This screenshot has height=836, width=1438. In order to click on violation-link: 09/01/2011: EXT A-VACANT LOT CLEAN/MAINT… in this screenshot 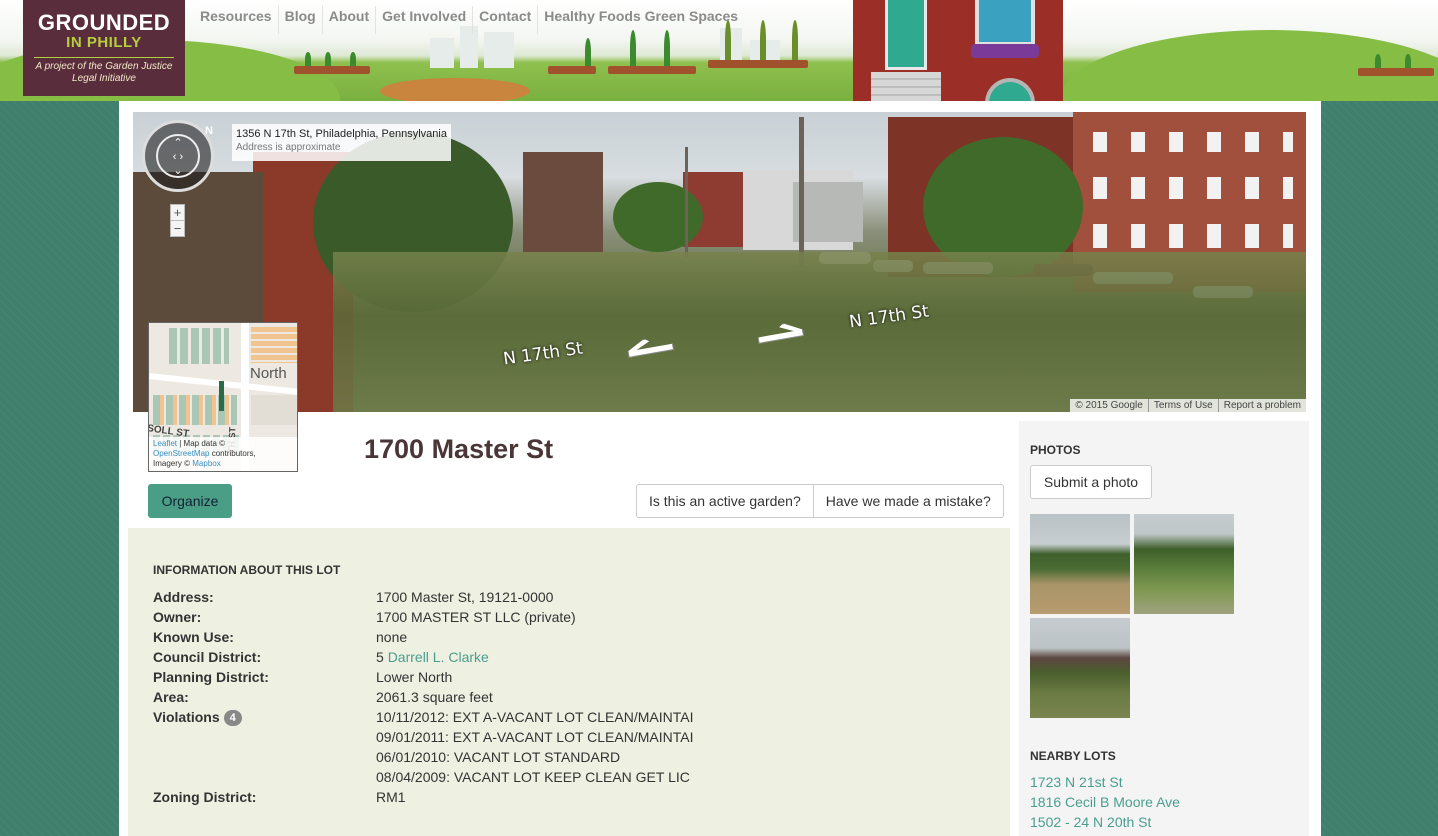, I will do `click(534, 737)`.